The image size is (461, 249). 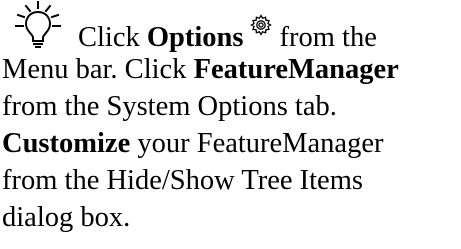 I want to click on tip-text: from the System Options tab., so click(x=169, y=106).